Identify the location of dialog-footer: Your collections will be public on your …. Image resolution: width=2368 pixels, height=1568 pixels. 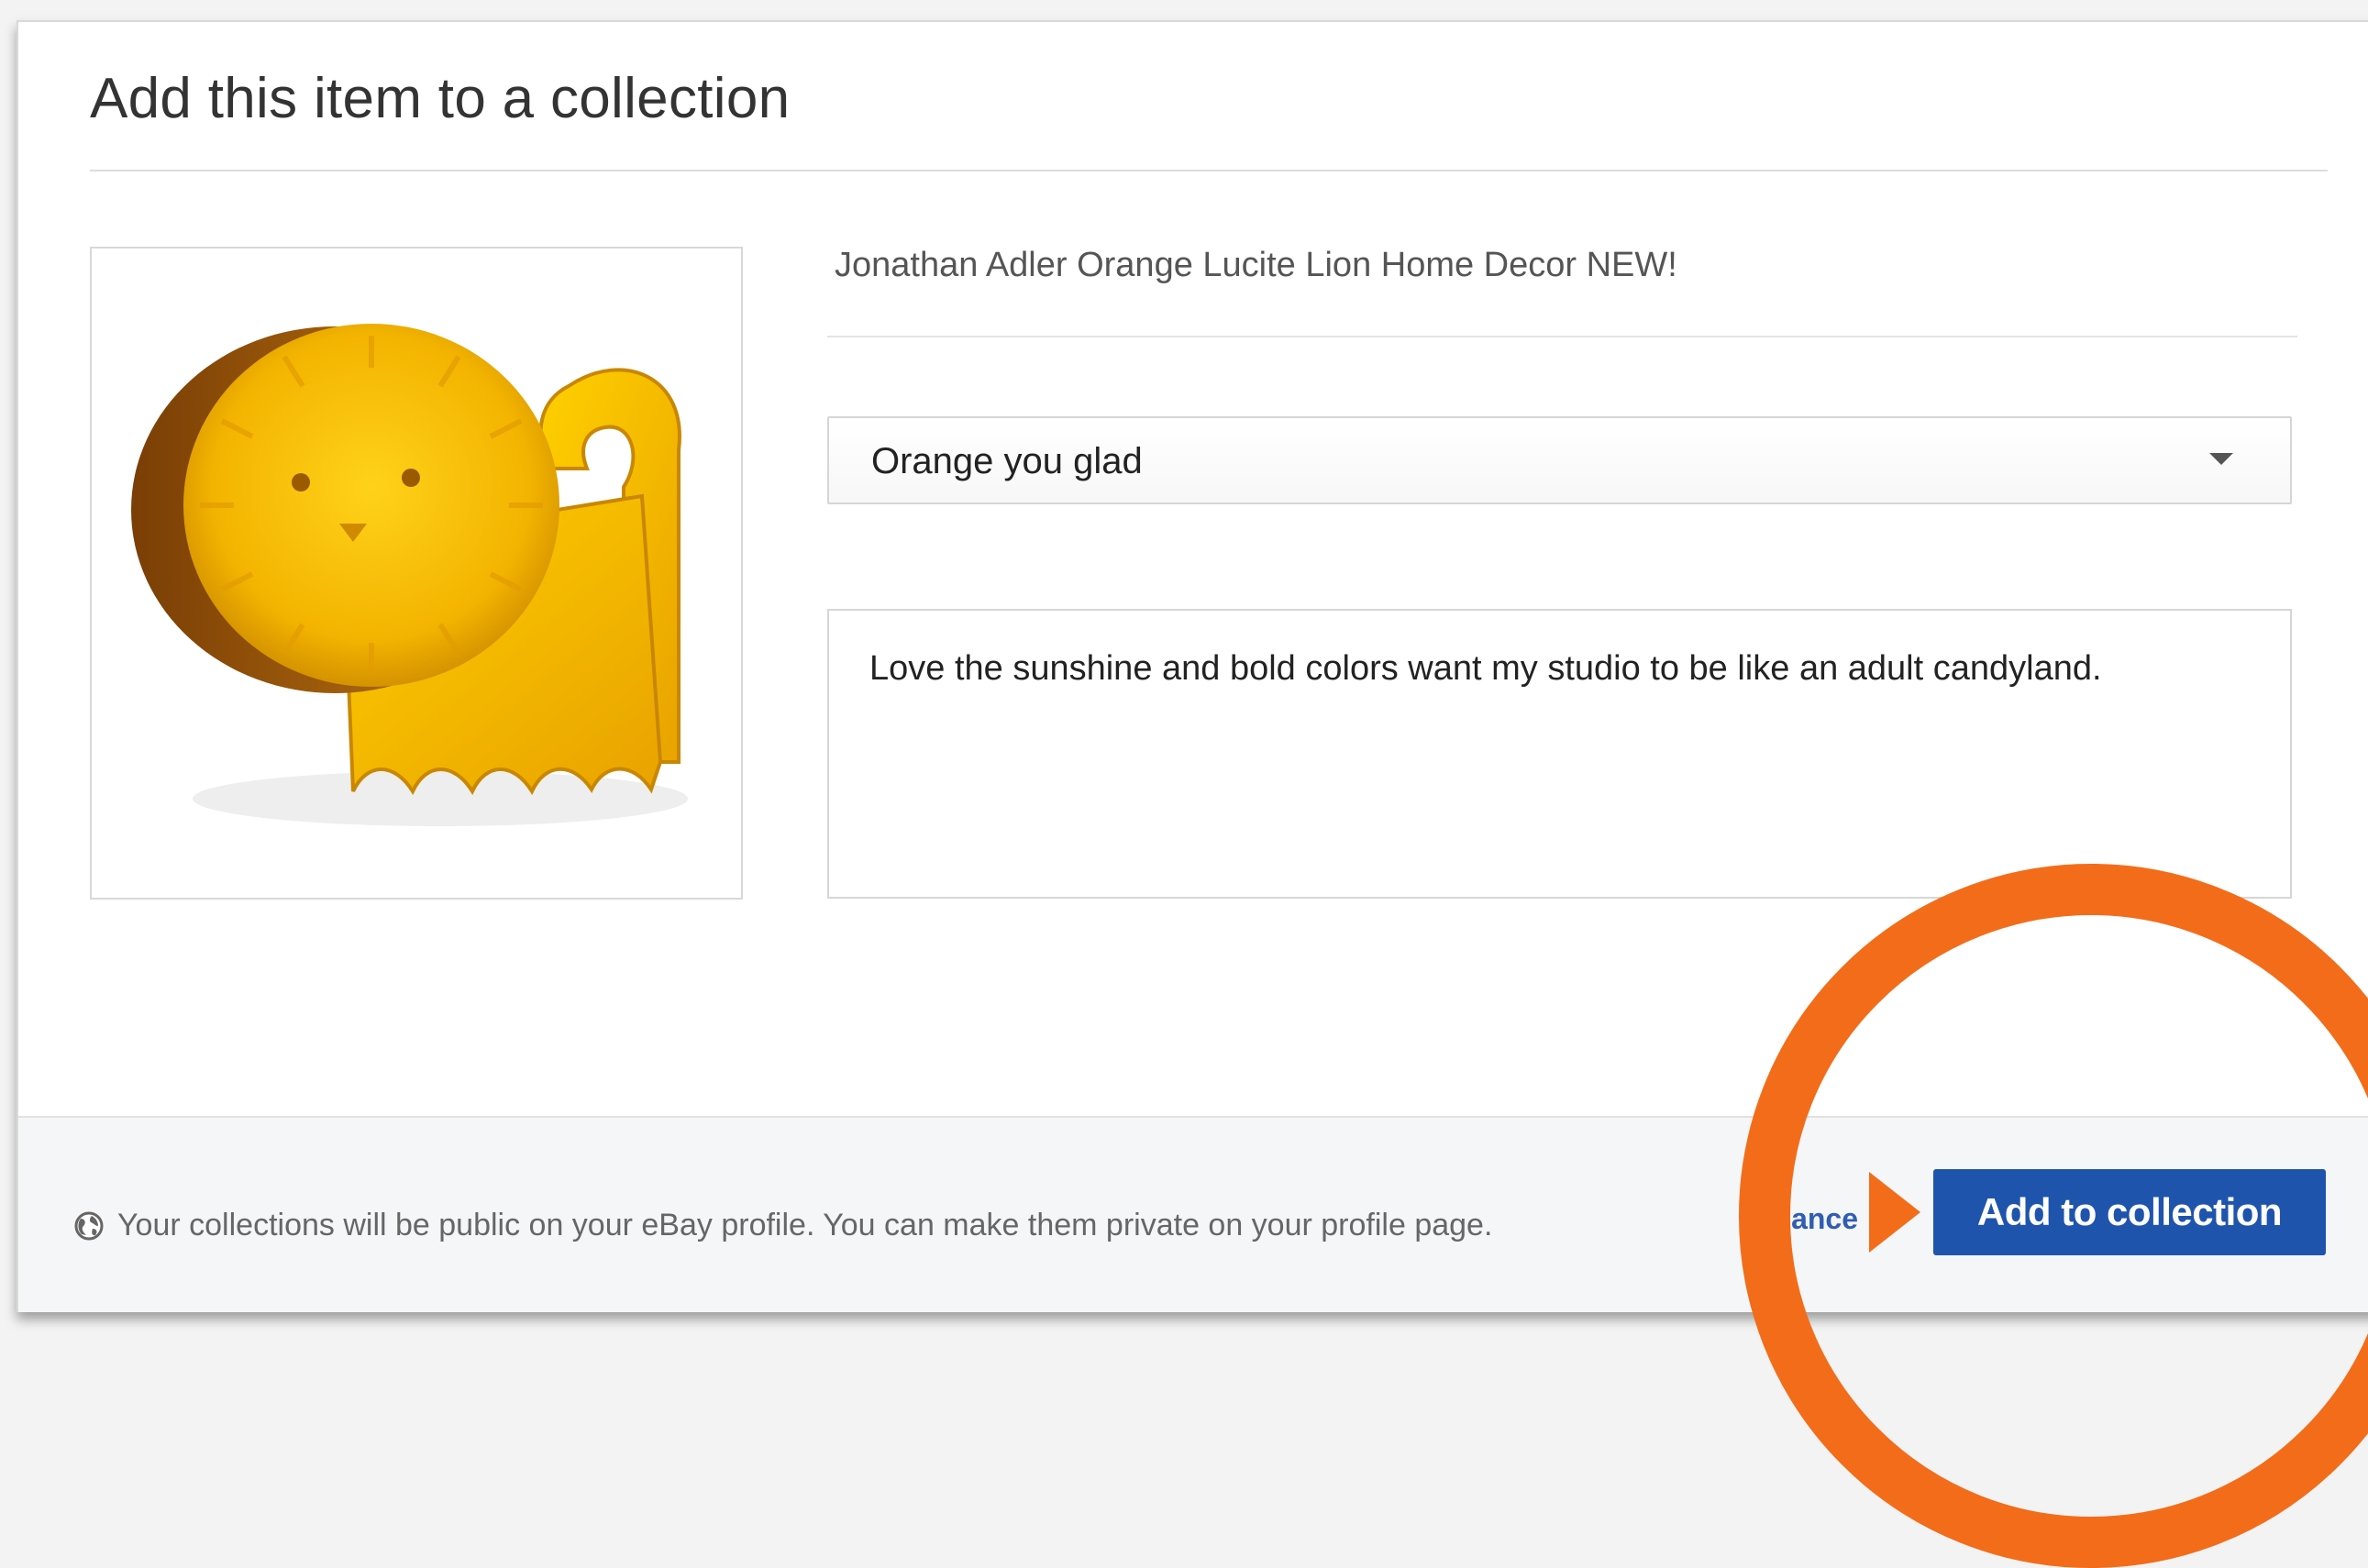
(1193, 1214).